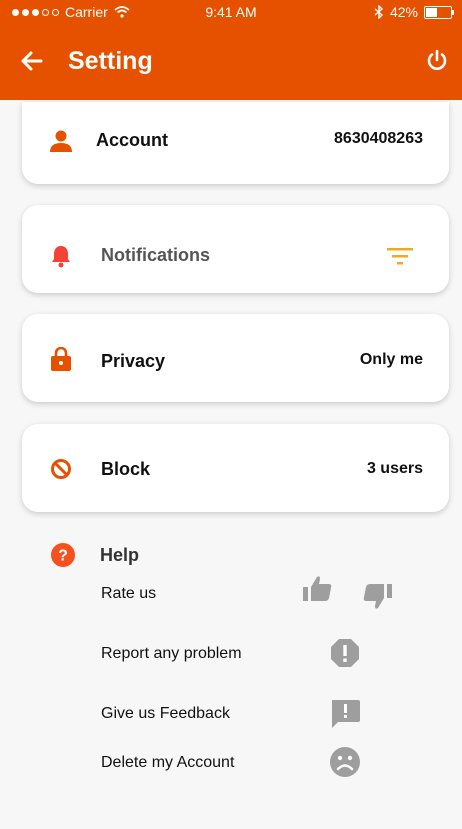  I want to click on battery-icon, so click(439, 12).